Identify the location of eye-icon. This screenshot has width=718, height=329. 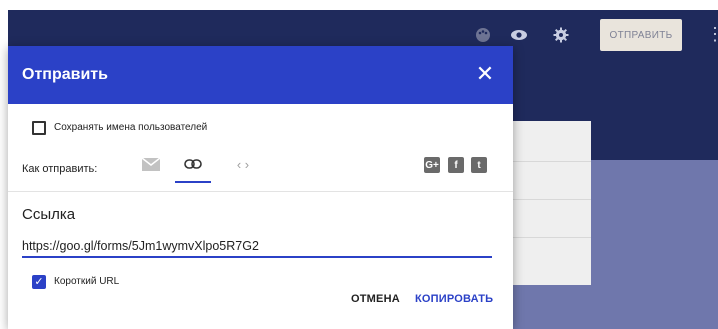
(519, 35).